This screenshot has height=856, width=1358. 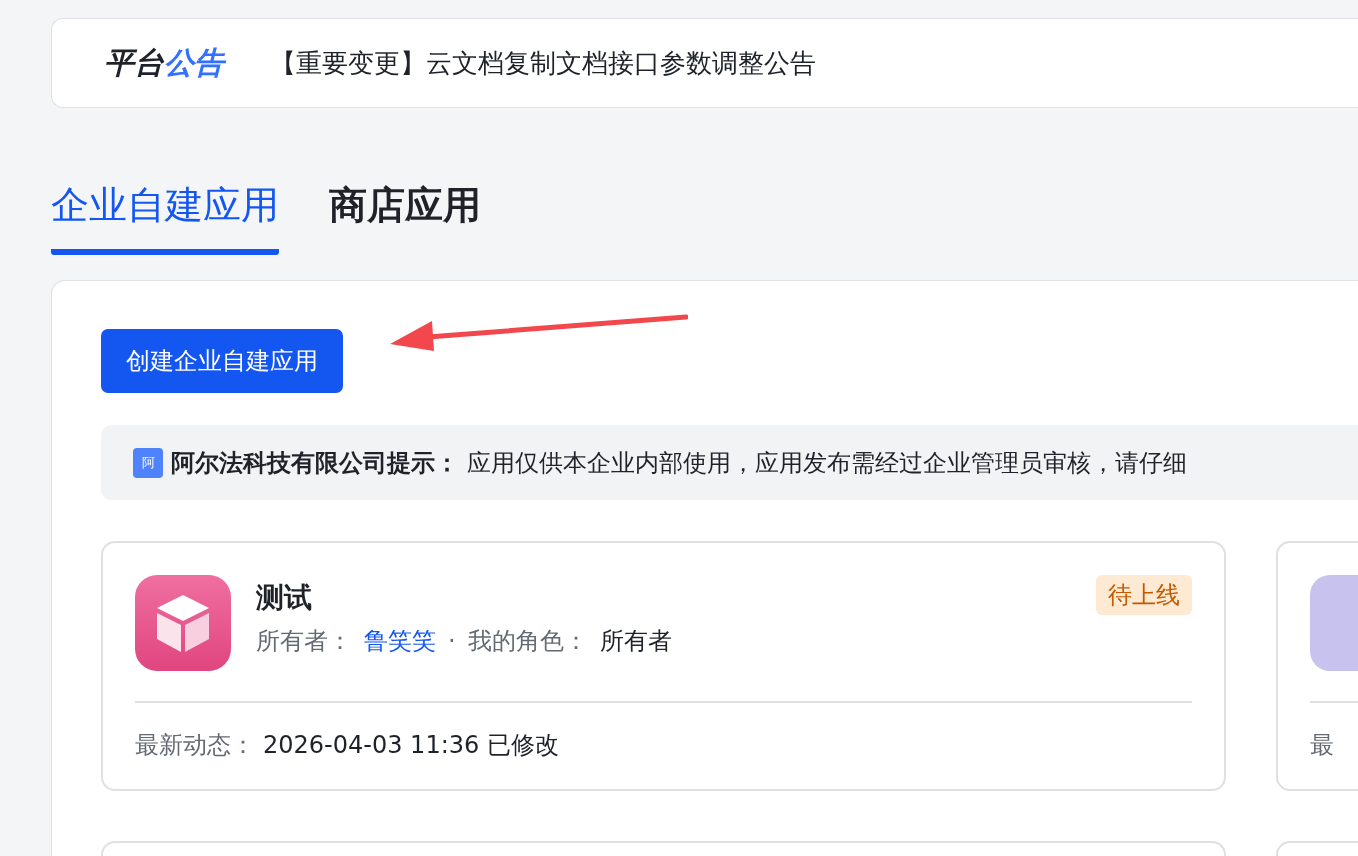 What do you see at coordinates (195, 745) in the screenshot?
I see `activity-label: 最新动态：` at bounding box center [195, 745].